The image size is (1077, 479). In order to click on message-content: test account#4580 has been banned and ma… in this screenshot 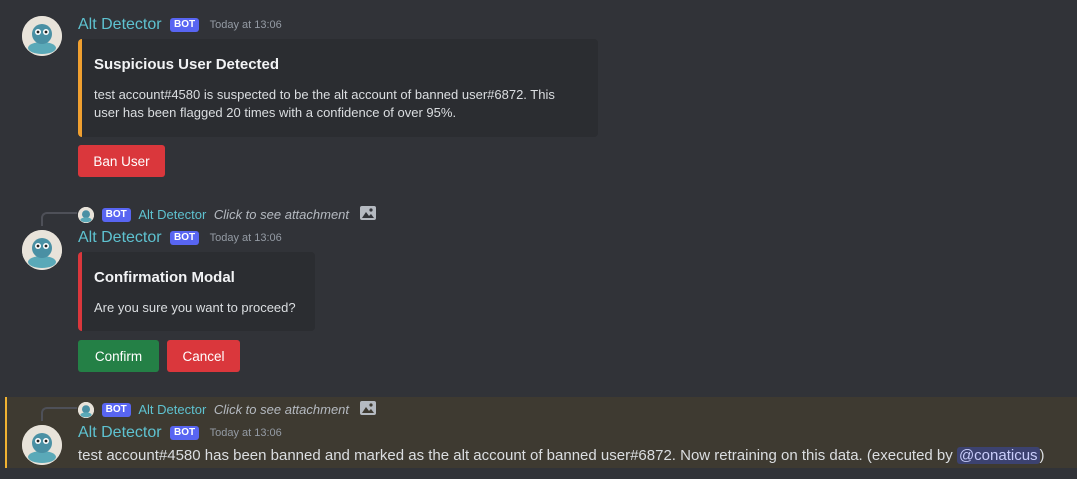, I will do `click(561, 455)`.